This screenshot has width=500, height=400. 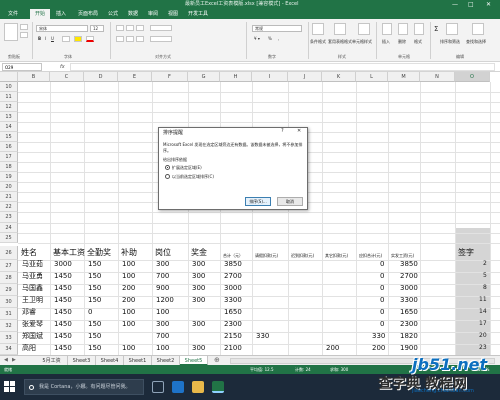 What do you see at coordinates (9, 137) in the screenshot?
I see `row-header: 15` at bounding box center [9, 137].